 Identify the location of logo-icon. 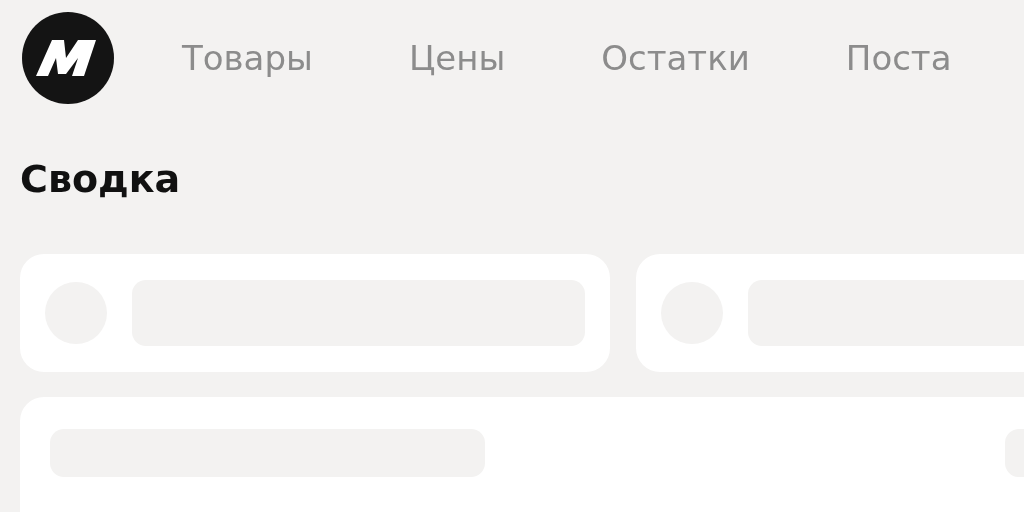
(68, 58).